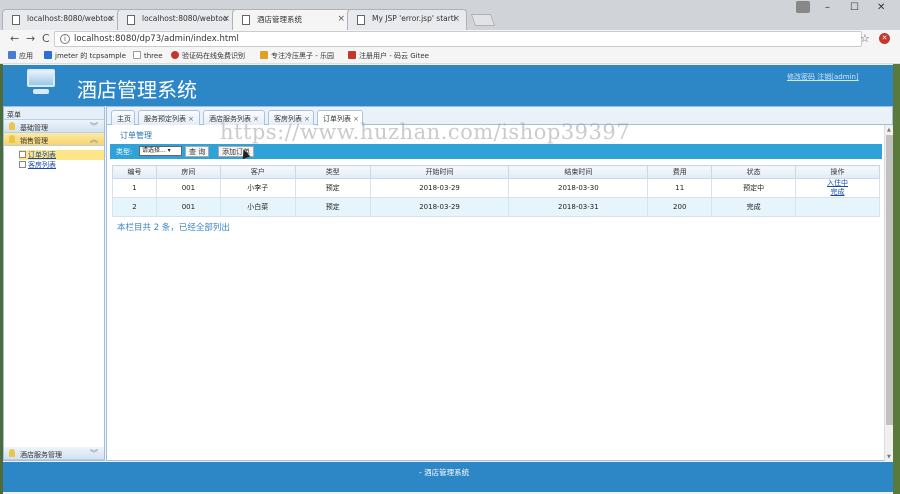  What do you see at coordinates (123, 117) in the screenshot?
I see `tab-home: 主页` at bounding box center [123, 117].